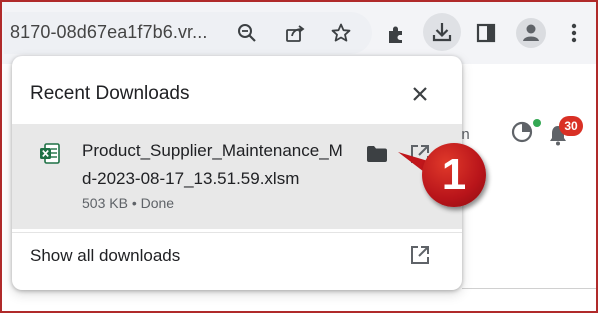  I want to click on close-button, so click(420, 94).